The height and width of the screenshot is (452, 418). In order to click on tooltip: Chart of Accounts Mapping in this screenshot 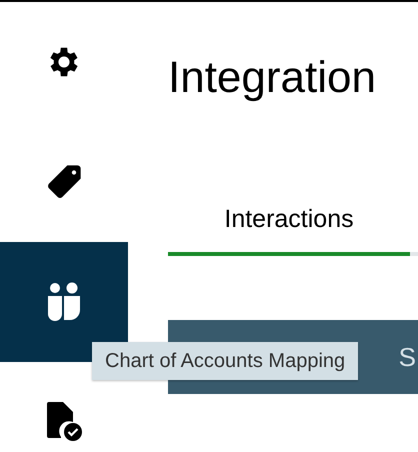, I will do `click(225, 361)`.